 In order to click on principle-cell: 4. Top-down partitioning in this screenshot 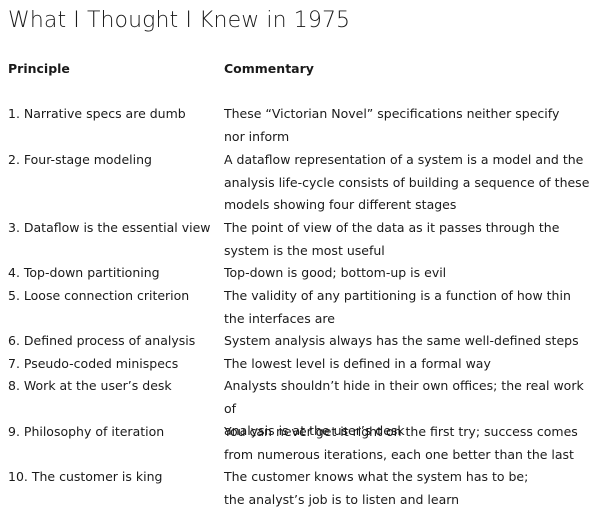, I will do `click(84, 272)`.